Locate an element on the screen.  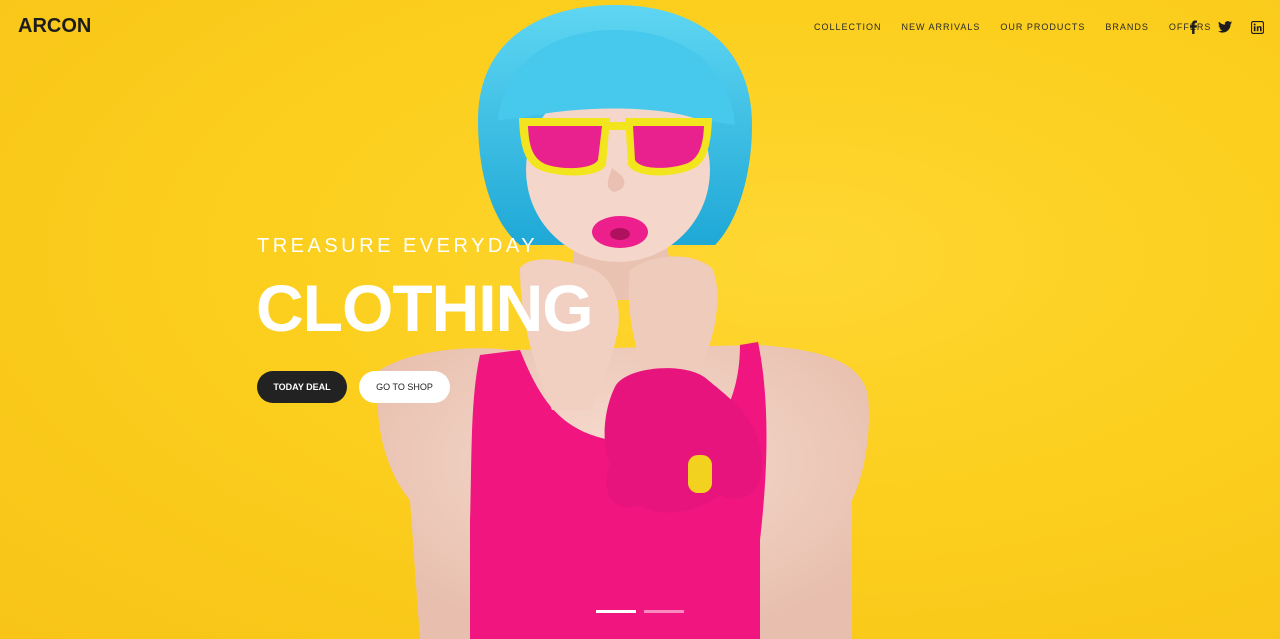
linkedin-icon is located at coordinates (1257, 27).